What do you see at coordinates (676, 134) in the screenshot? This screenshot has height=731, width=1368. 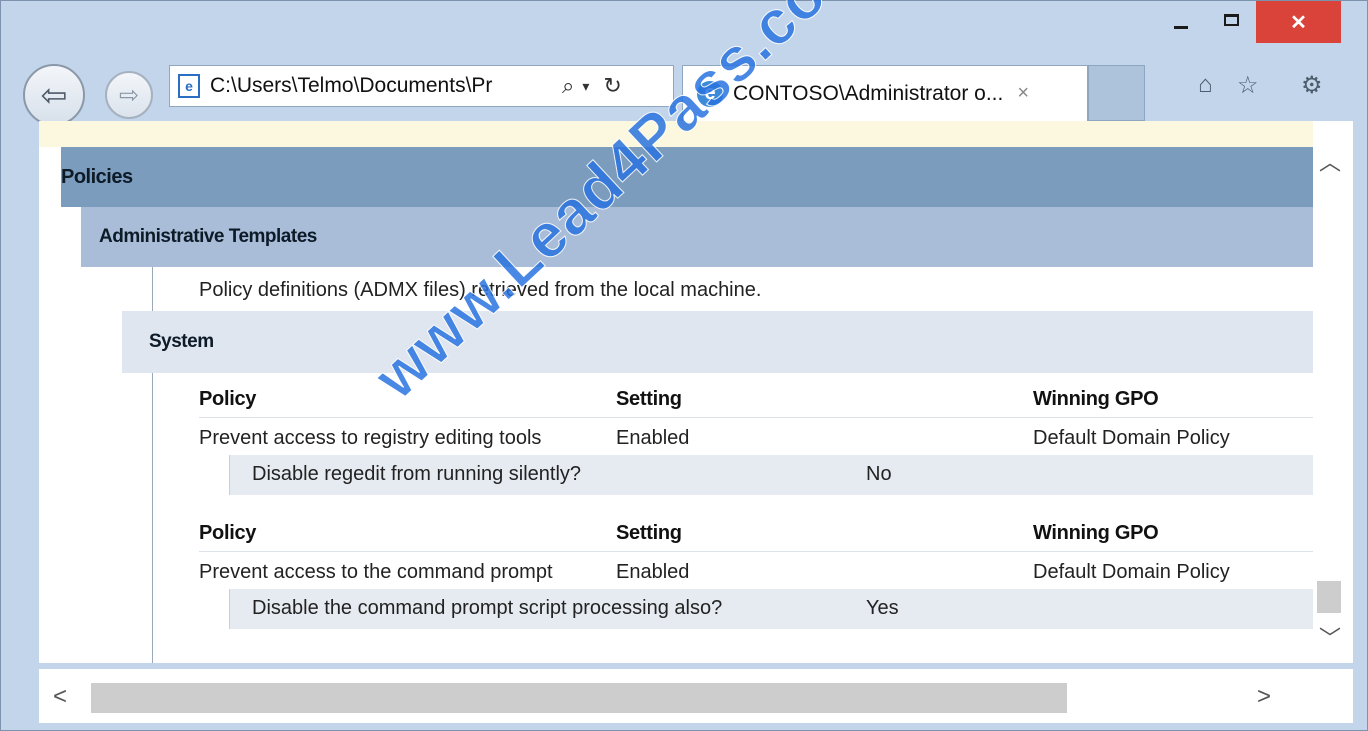 I see `info-bar` at bounding box center [676, 134].